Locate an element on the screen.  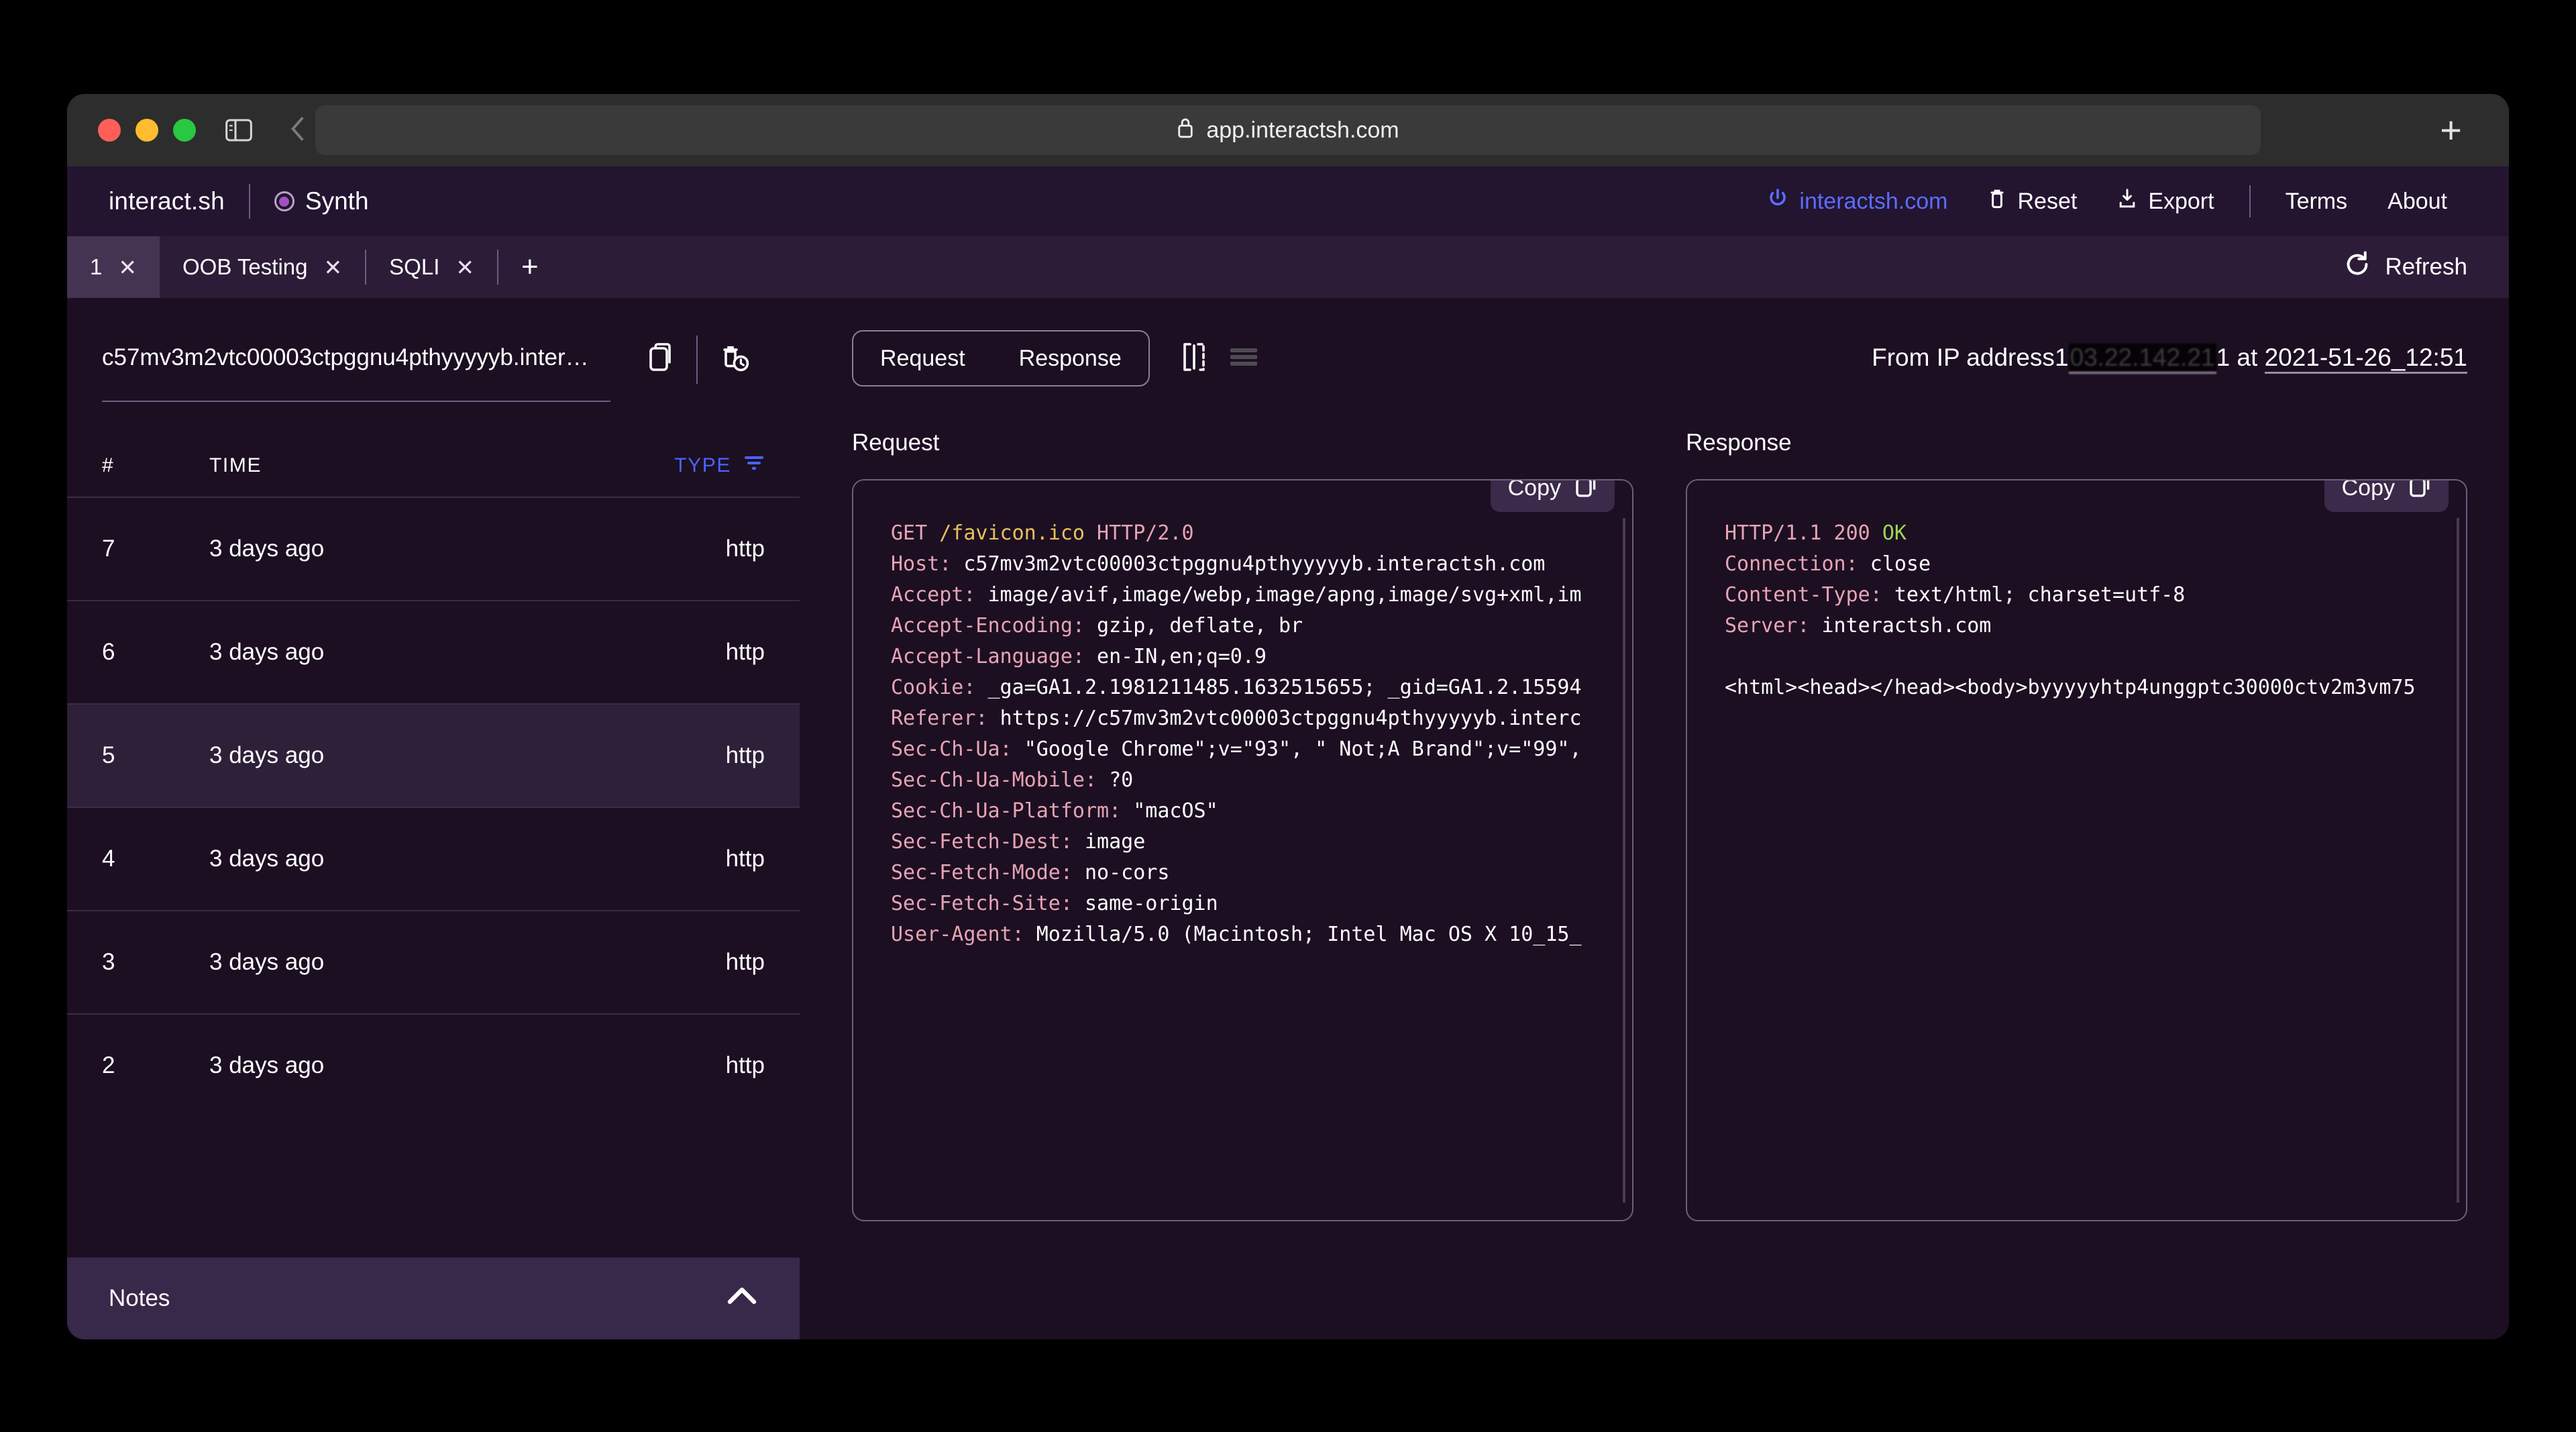
header-actions: interactsh.com Reset Export Terms About is located at coordinates (2107, 201).